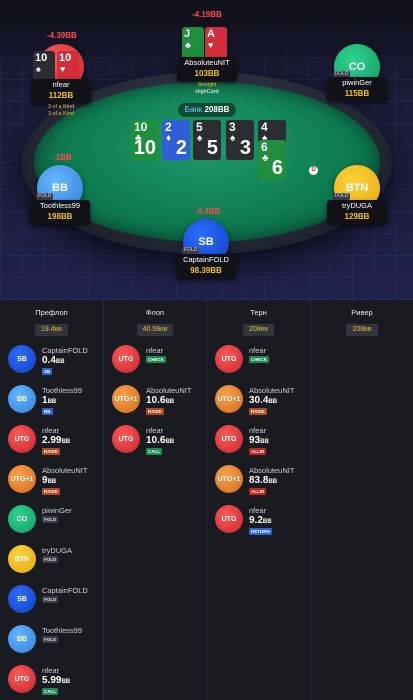 The image size is (413, 700). Describe the element at coordinates (262, 442) in the screenshot. I see `action-row: UTG nfear 93BB ALLIN` at that location.